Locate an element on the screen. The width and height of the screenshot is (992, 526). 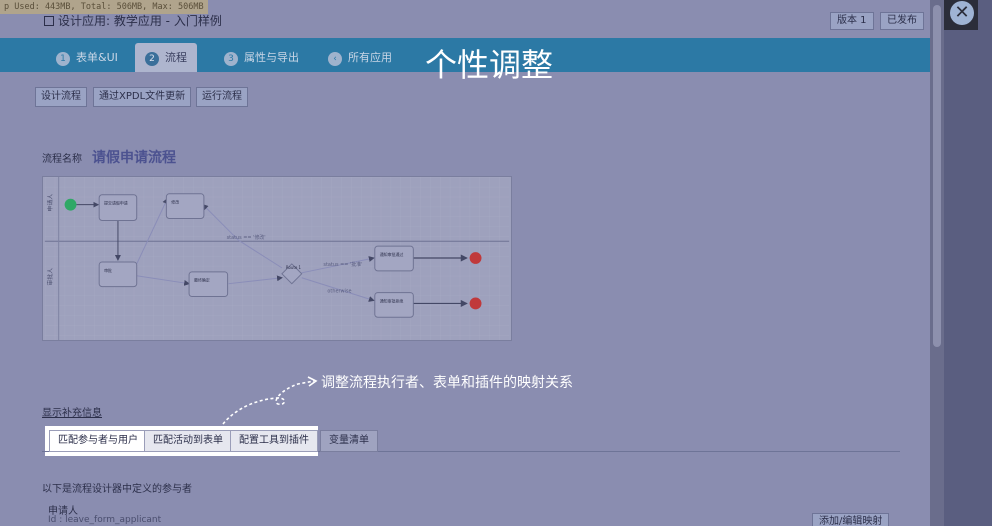
tab-form-ui: 1 表单&UI is located at coordinates (87, 57).